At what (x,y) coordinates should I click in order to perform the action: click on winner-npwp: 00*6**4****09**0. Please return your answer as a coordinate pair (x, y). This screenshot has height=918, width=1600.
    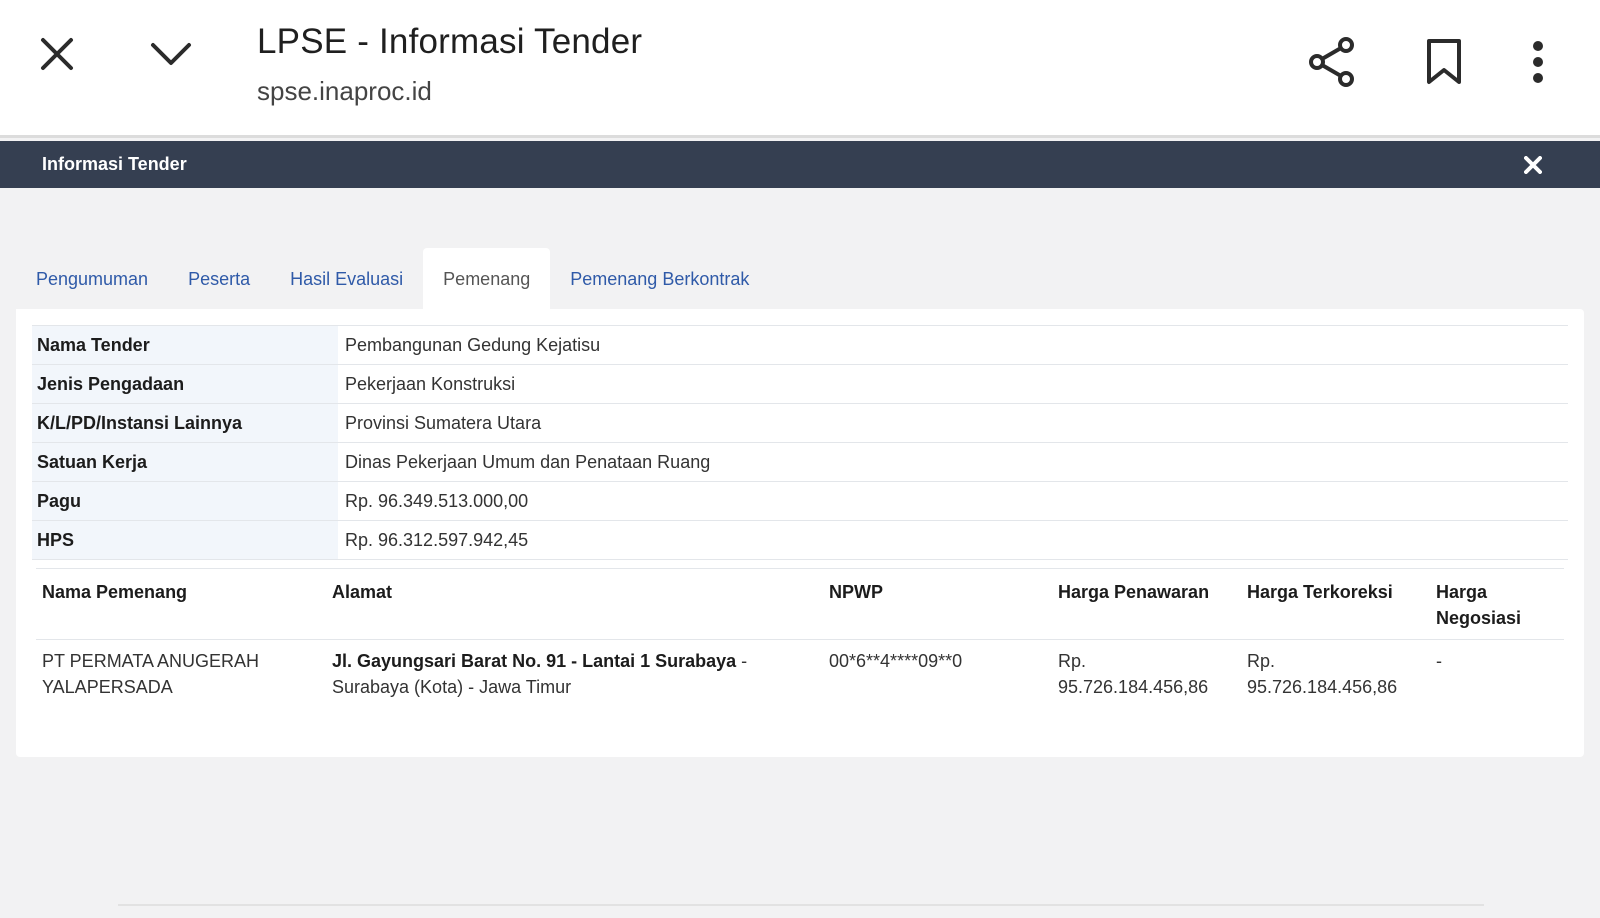
    Looking at the image, I should click on (896, 661).